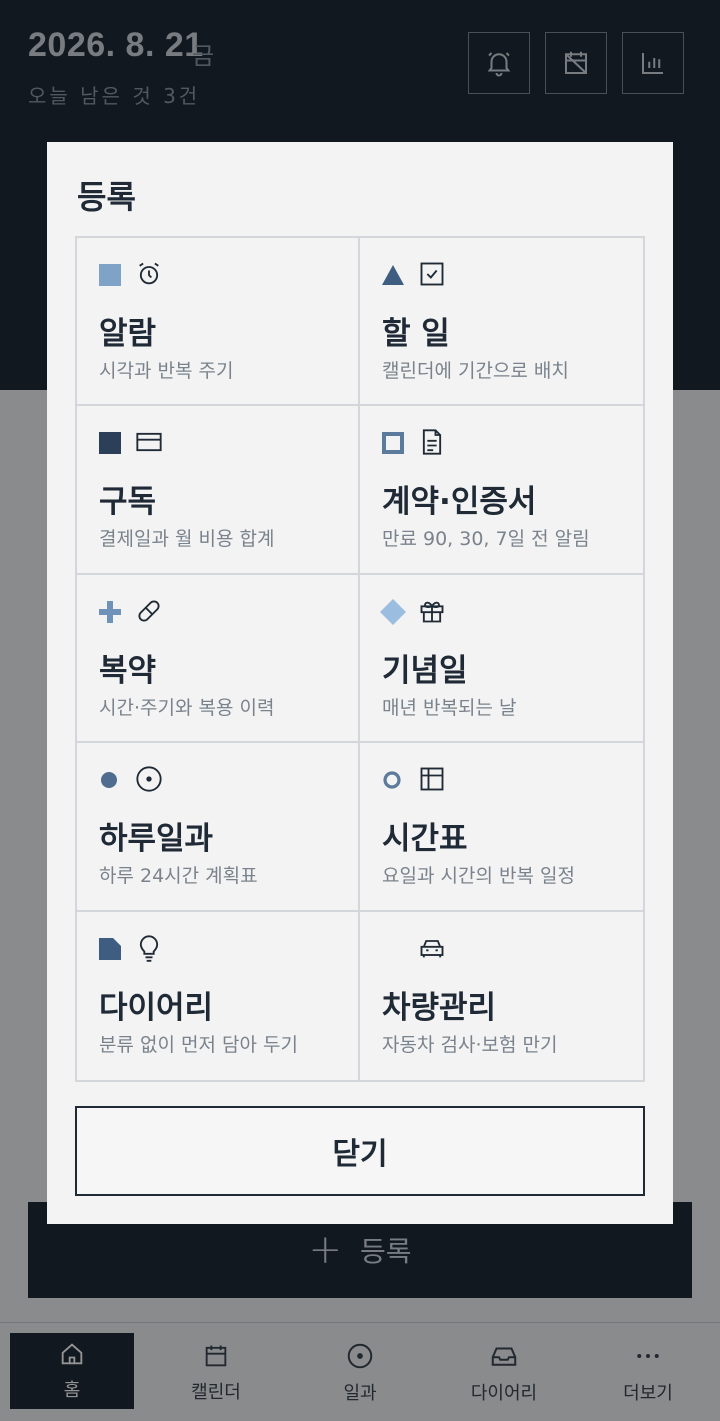  I want to click on register-item-anniversary: 기념일 매년 반복되는 날, so click(501, 659).